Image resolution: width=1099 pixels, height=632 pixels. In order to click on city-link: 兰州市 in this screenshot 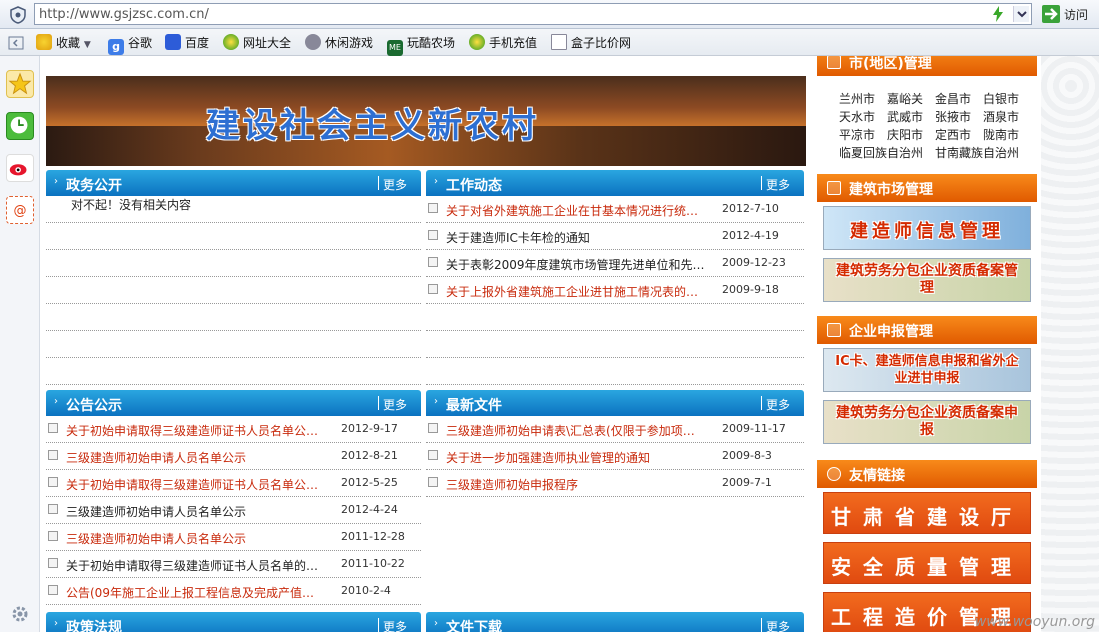, I will do `click(857, 99)`.